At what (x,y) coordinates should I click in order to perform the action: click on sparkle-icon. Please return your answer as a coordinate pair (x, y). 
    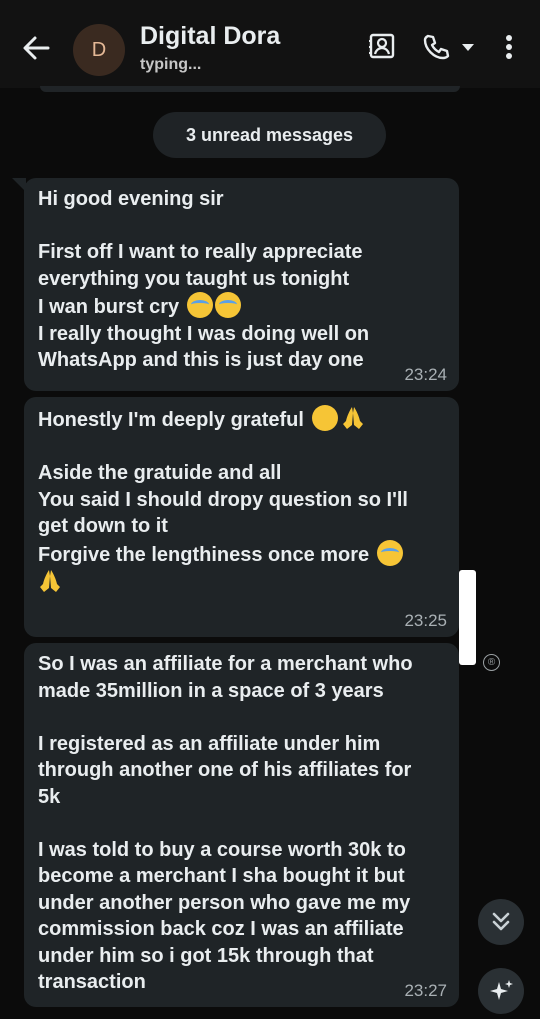
    Looking at the image, I should click on (501, 990).